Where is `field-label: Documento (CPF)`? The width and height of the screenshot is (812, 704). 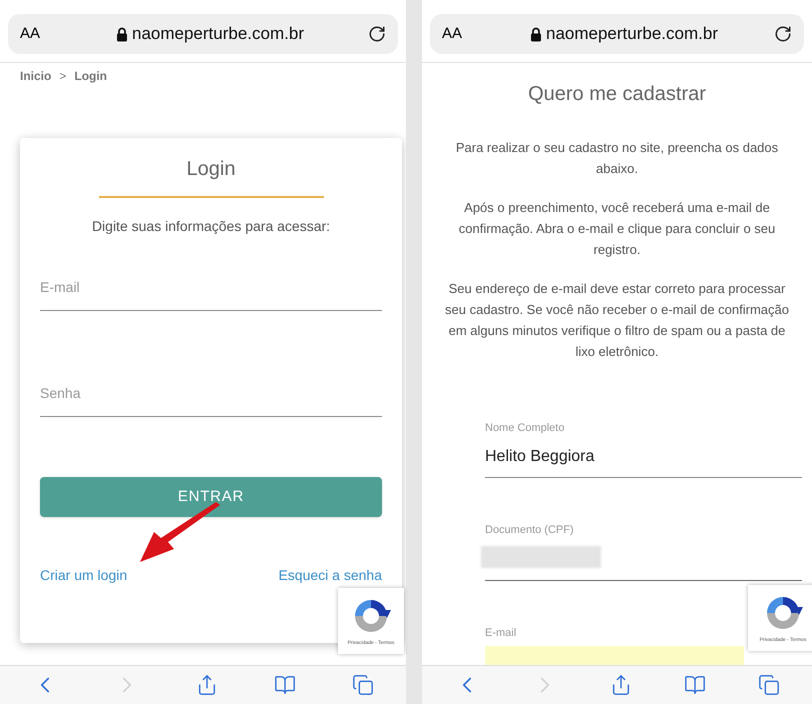 field-label: Documento (CPF) is located at coordinates (529, 530).